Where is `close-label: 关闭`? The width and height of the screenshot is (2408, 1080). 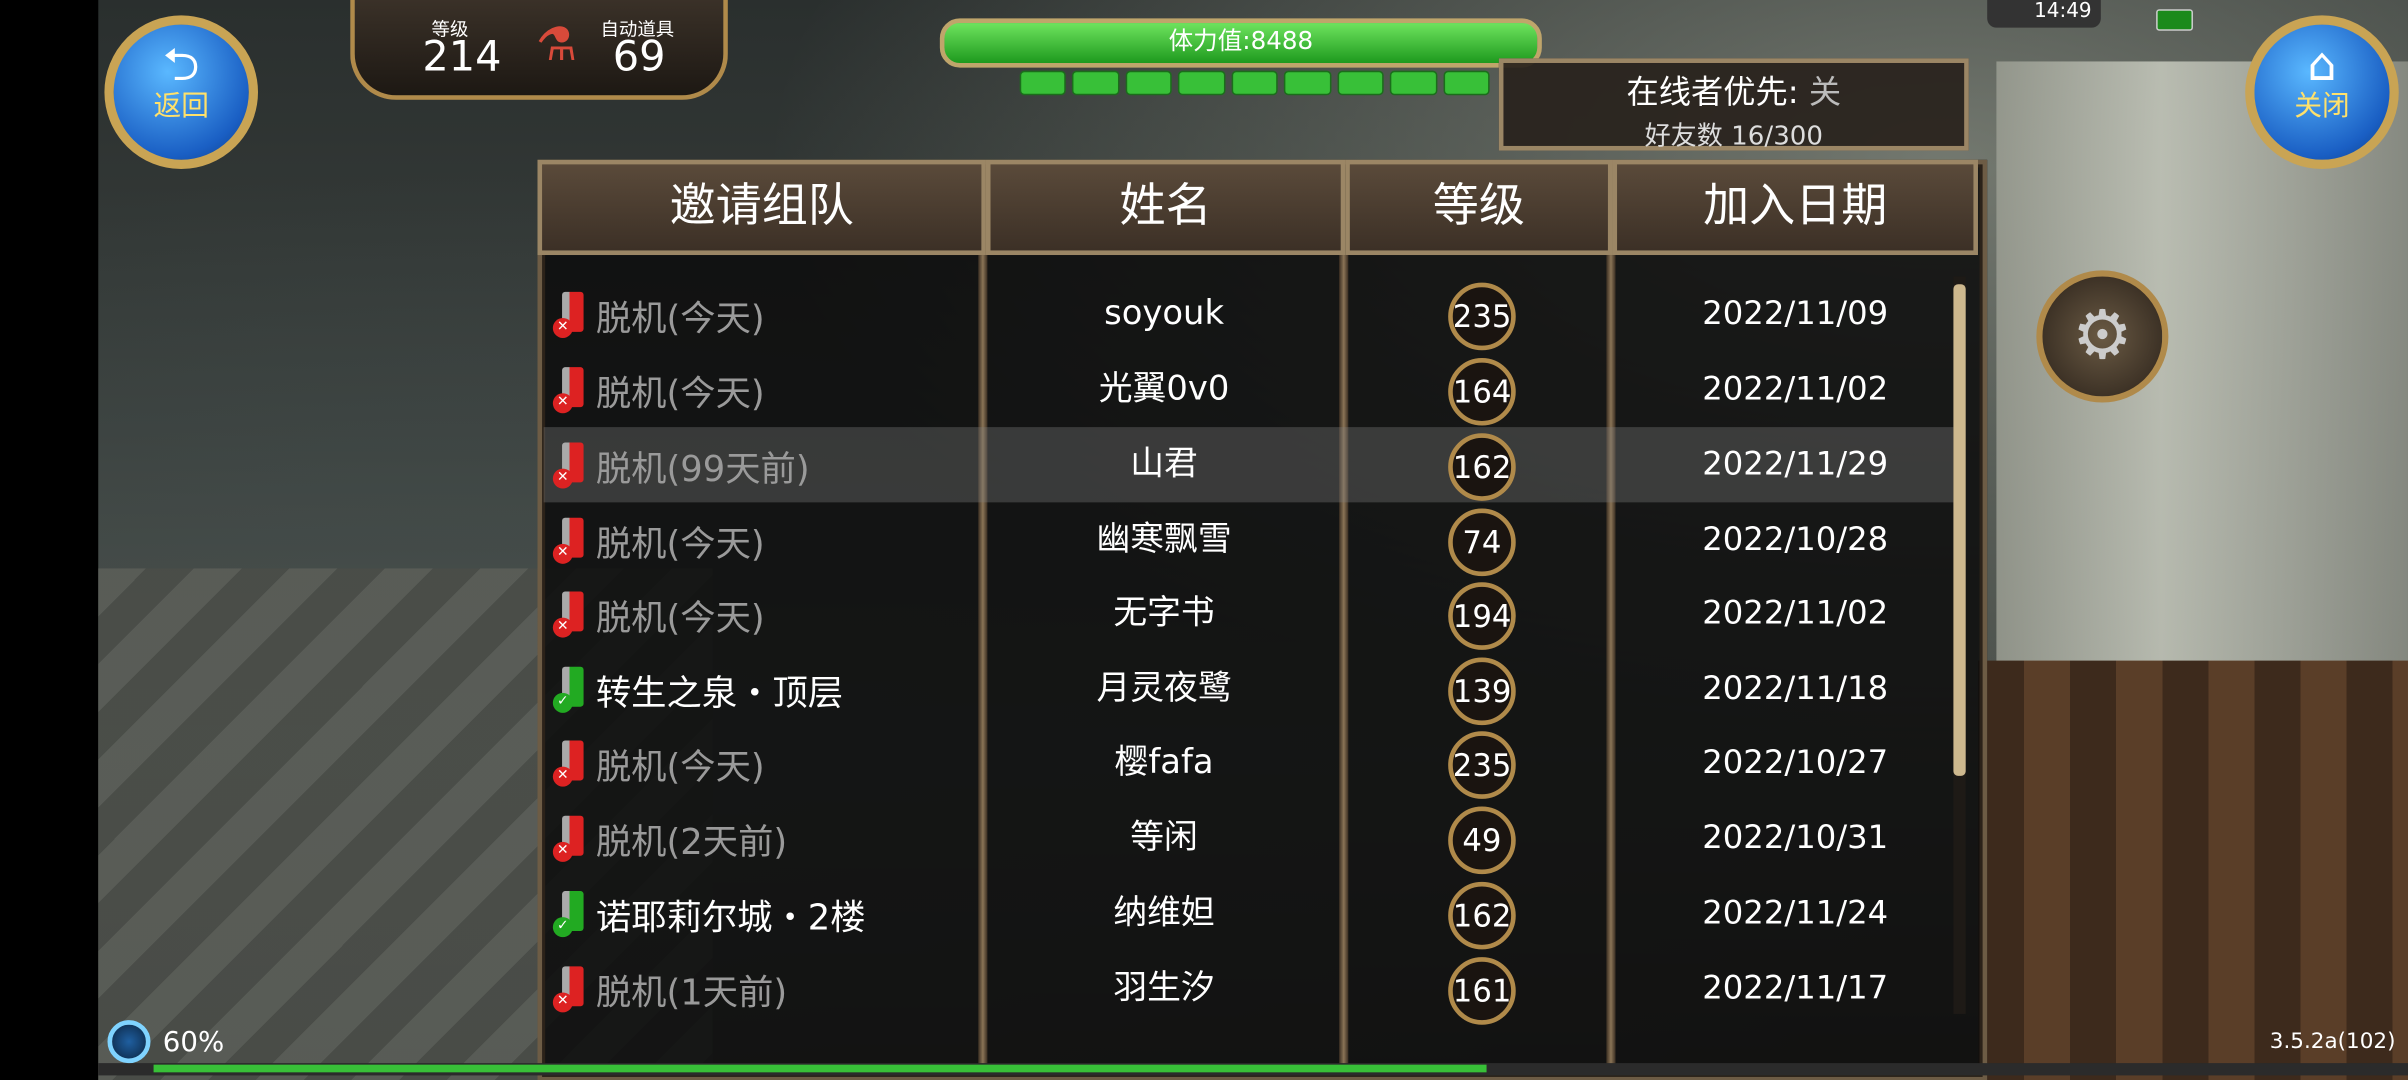
close-label: 关闭 is located at coordinates (2322, 106).